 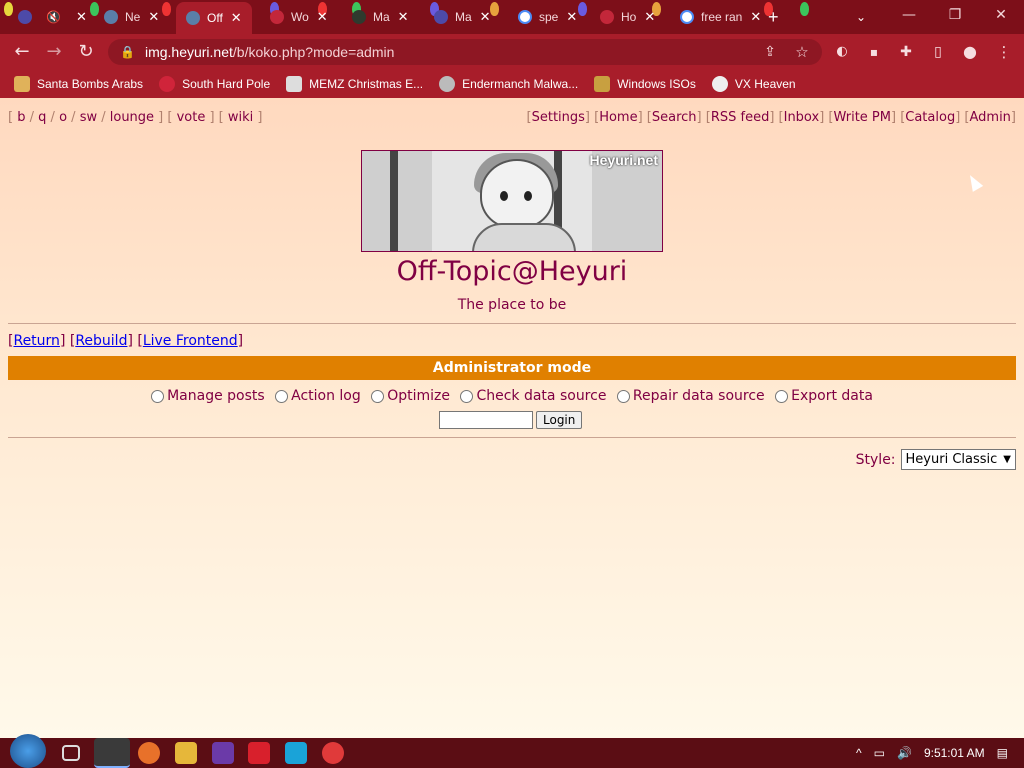 I want to click on login-button: Login, so click(x=559, y=420).